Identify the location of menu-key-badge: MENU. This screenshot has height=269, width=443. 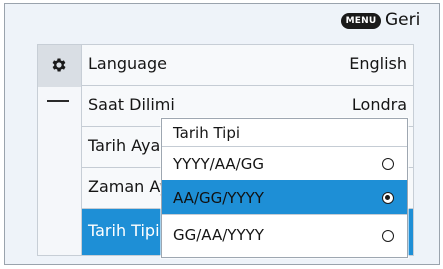
(361, 21).